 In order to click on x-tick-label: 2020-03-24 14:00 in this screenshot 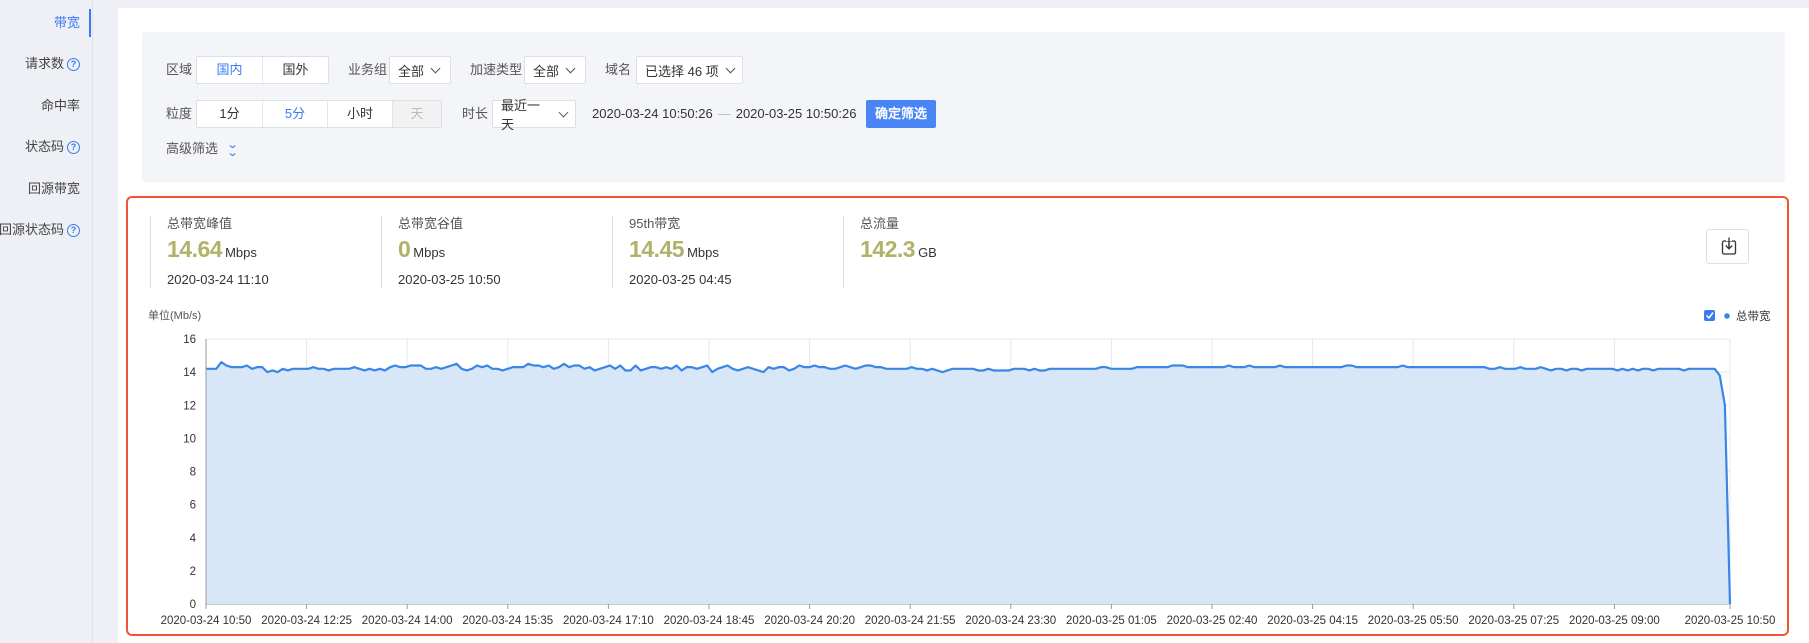, I will do `click(407, 621)`.